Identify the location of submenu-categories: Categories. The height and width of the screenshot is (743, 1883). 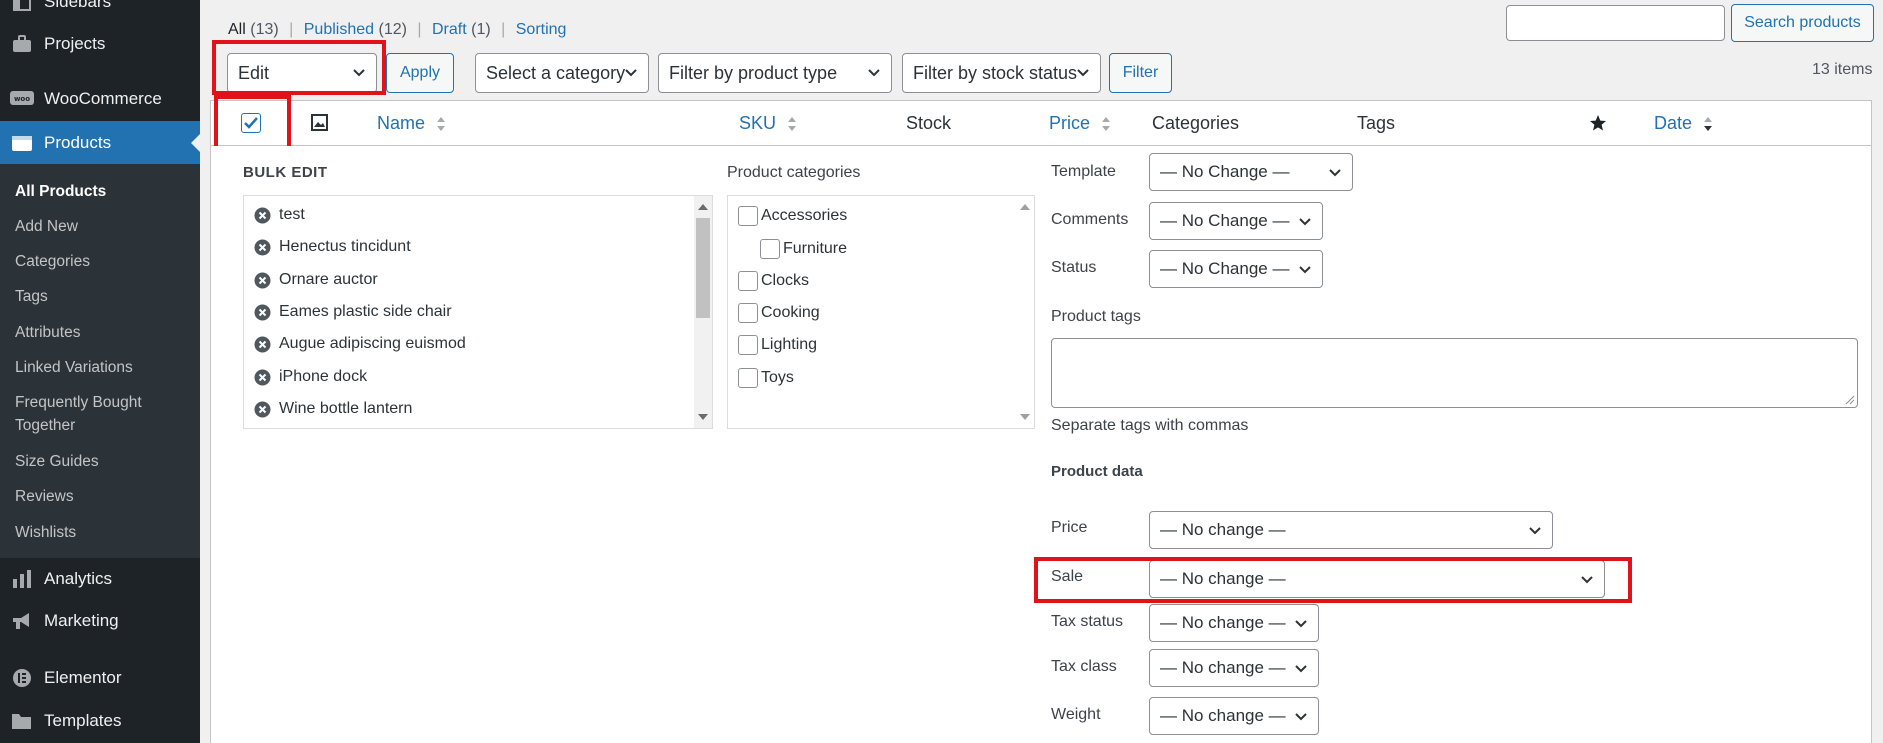
(102, 261).